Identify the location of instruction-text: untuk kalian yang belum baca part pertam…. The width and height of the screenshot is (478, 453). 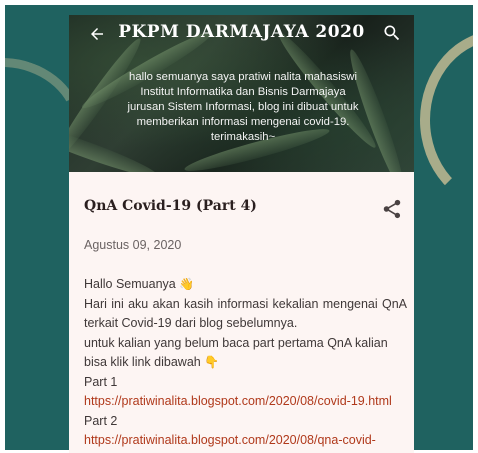
(236, 352).